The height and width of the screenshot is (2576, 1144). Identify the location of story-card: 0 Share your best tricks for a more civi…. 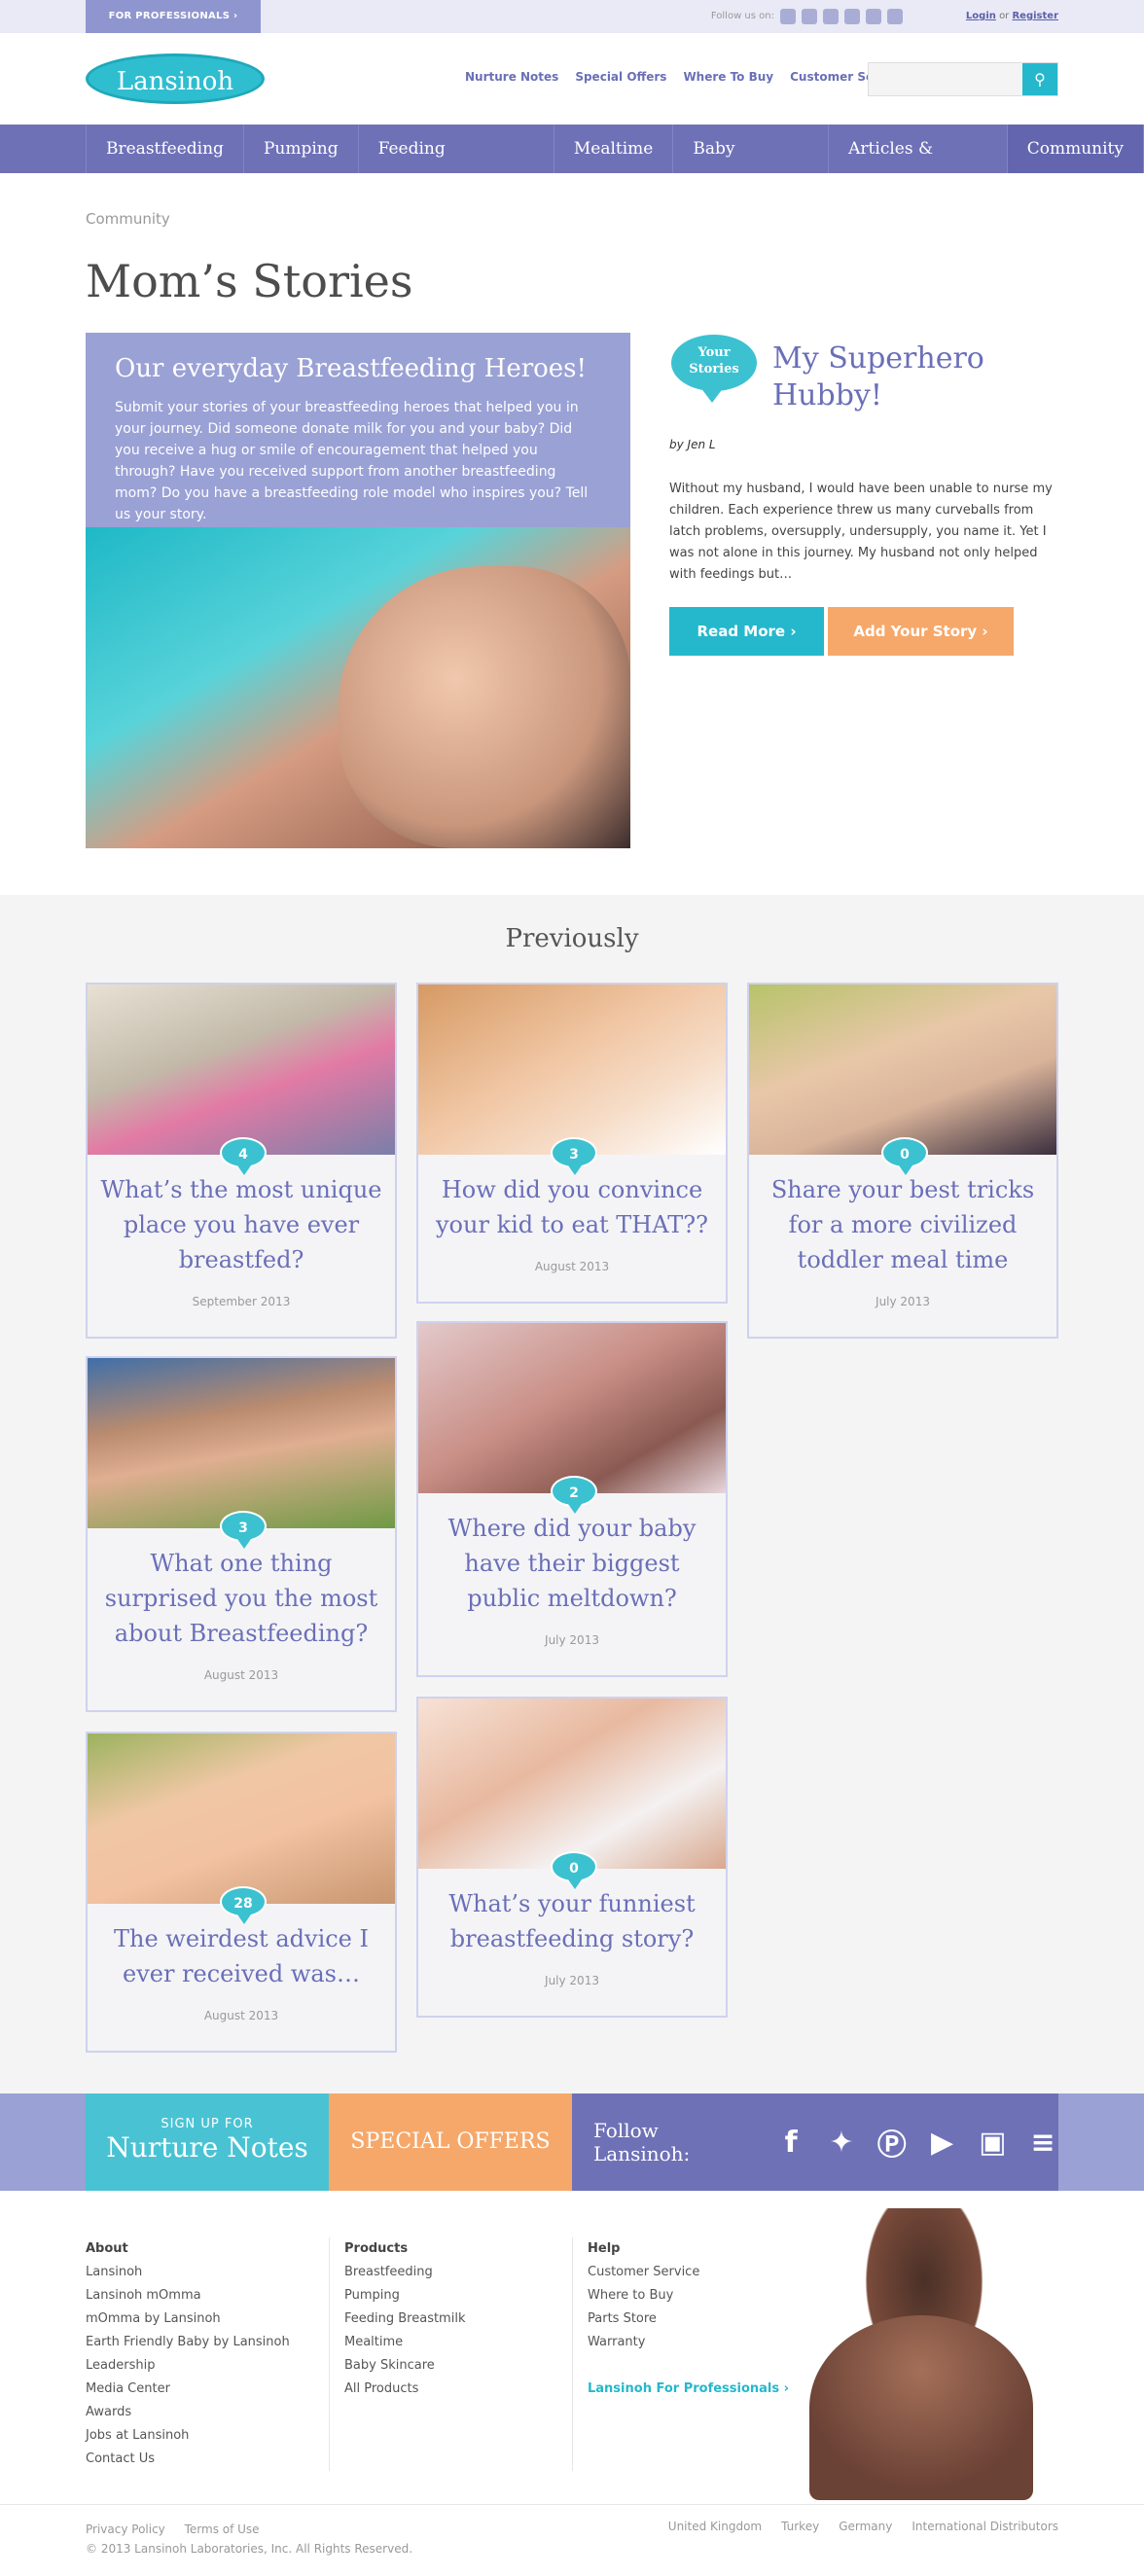
(902, 1161).